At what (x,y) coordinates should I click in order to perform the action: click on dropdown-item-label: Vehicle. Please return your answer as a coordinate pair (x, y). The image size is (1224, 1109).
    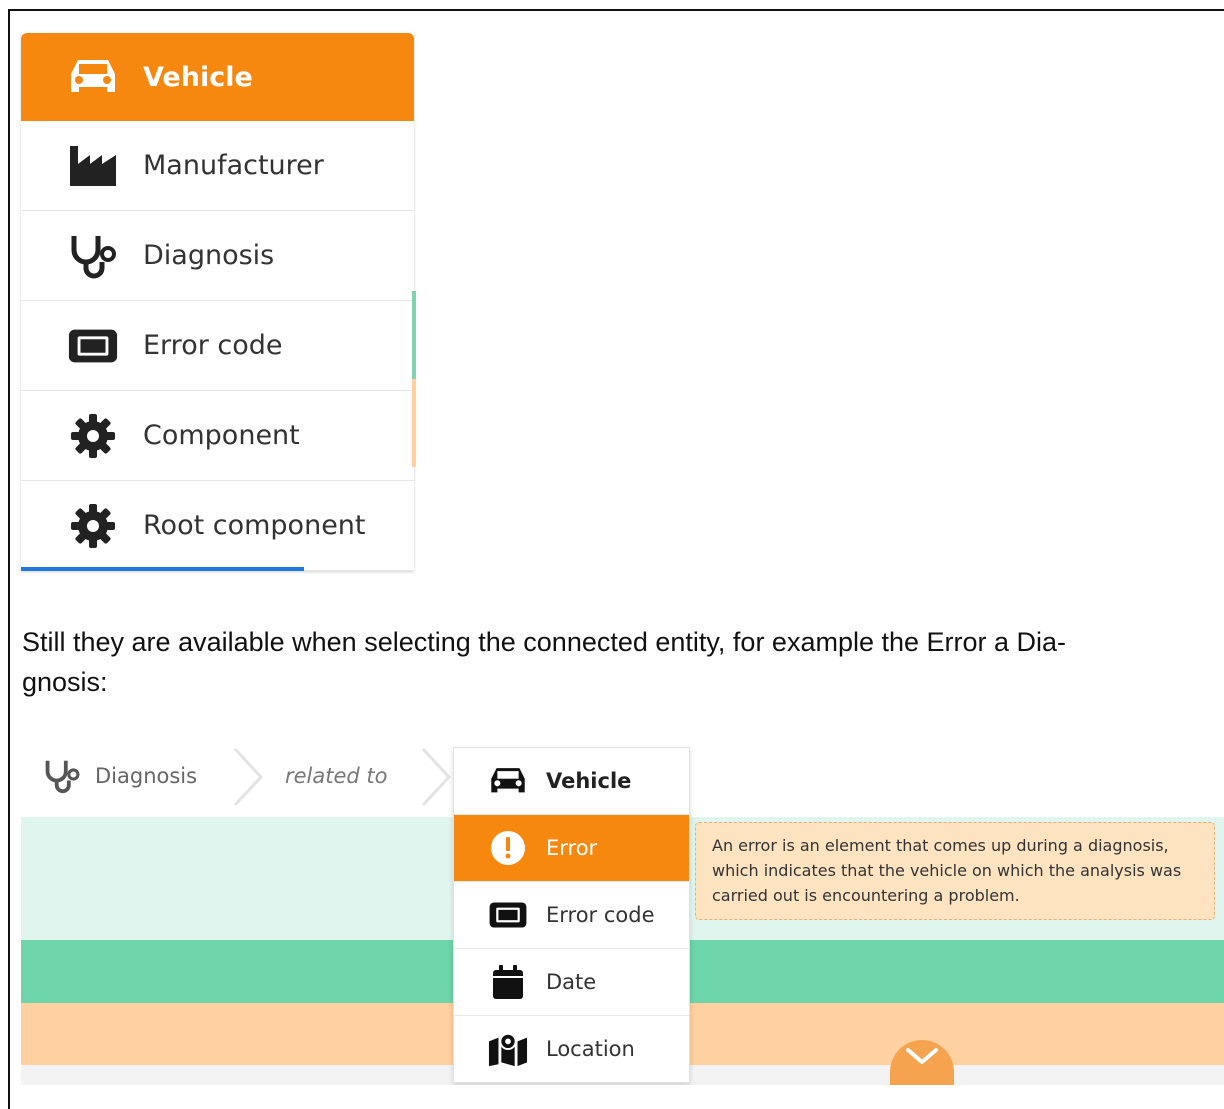
    Looking at the image, I should click on (589, 781).